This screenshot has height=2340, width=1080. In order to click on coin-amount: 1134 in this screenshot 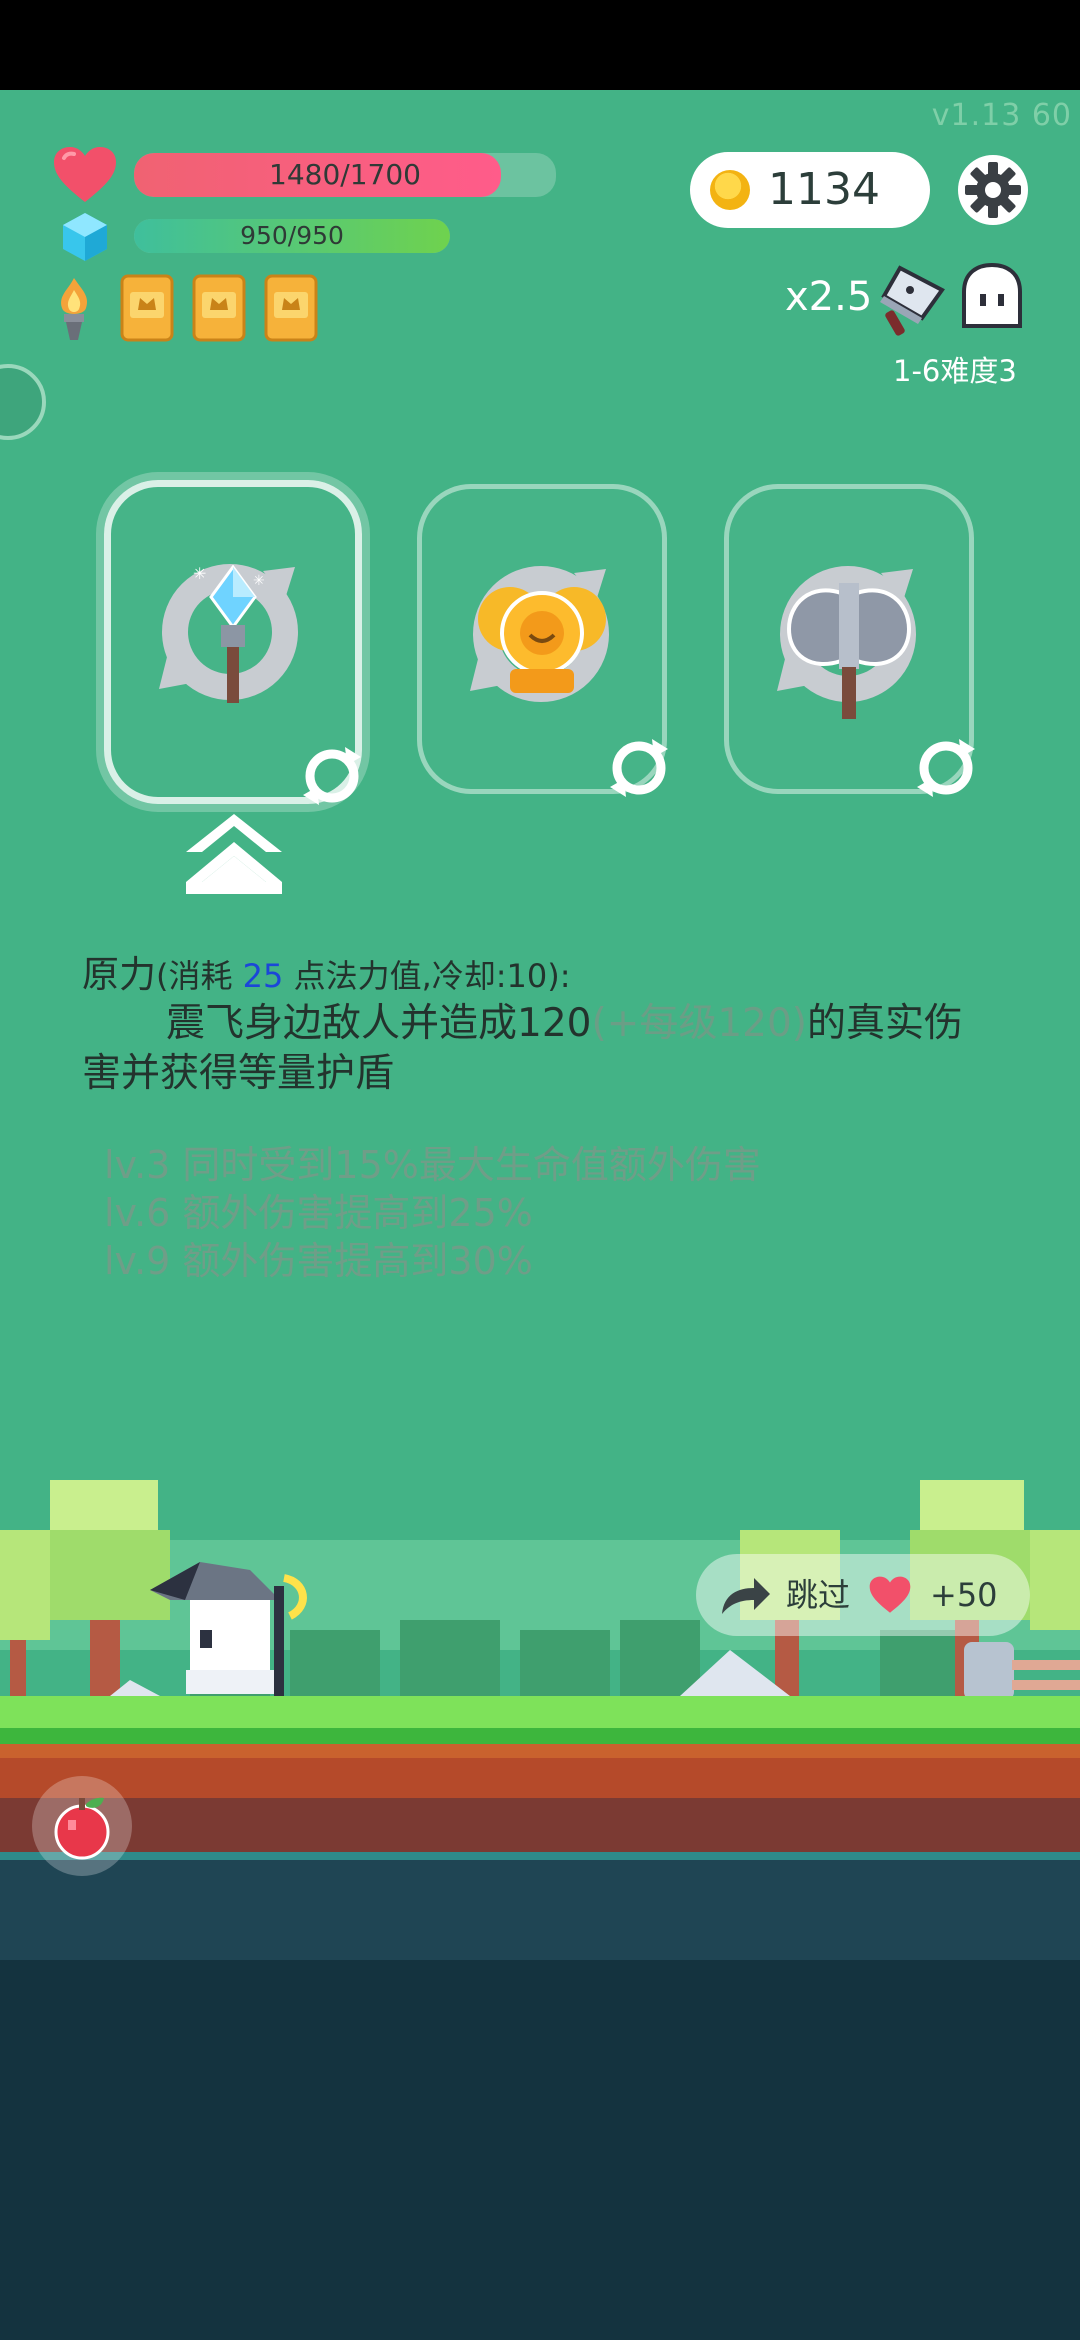, I will do `click(824, 189)`.